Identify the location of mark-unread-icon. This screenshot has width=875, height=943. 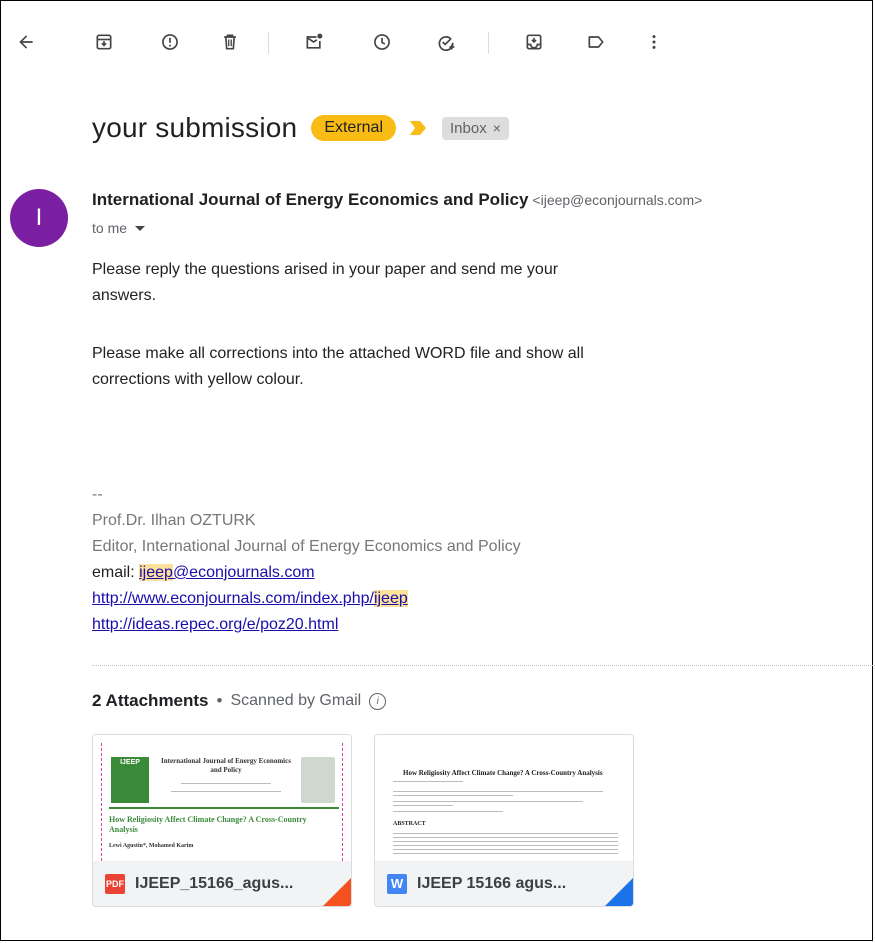
(314, 41).